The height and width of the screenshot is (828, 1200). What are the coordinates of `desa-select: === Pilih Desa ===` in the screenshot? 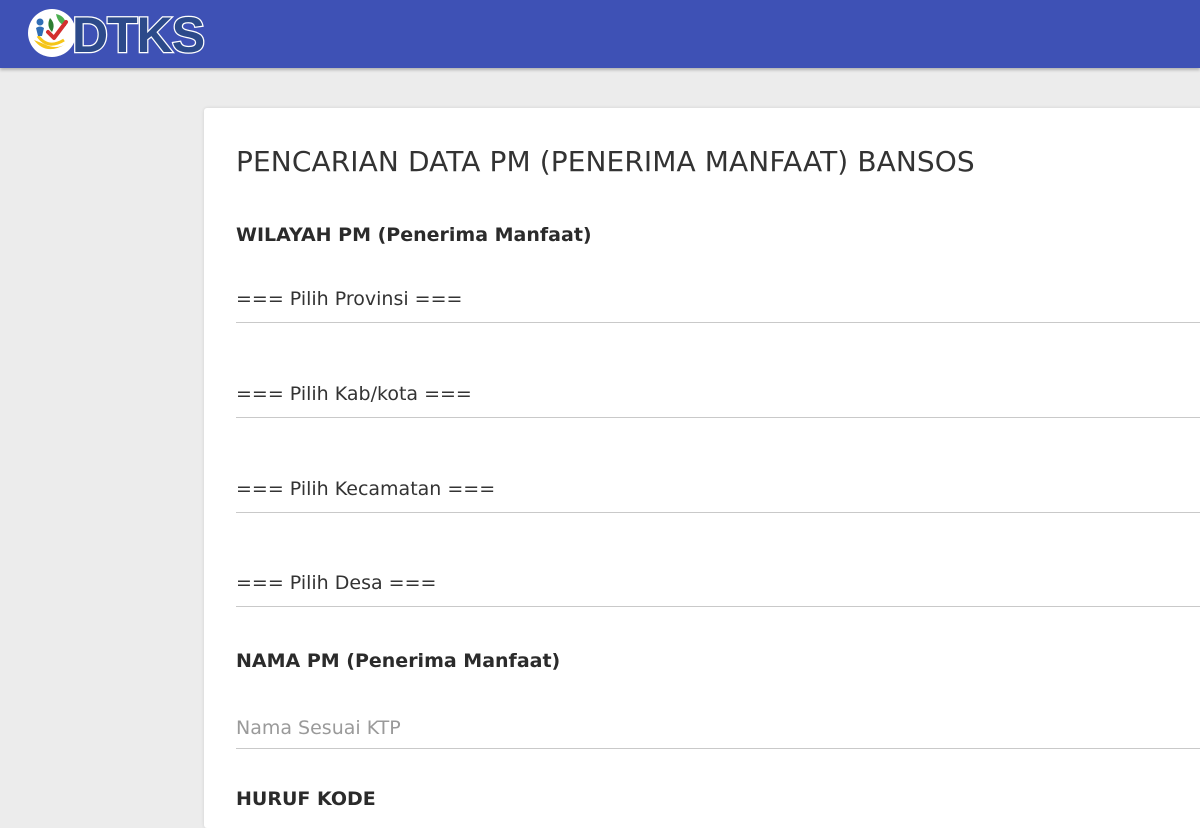 It's located at (718, 586).